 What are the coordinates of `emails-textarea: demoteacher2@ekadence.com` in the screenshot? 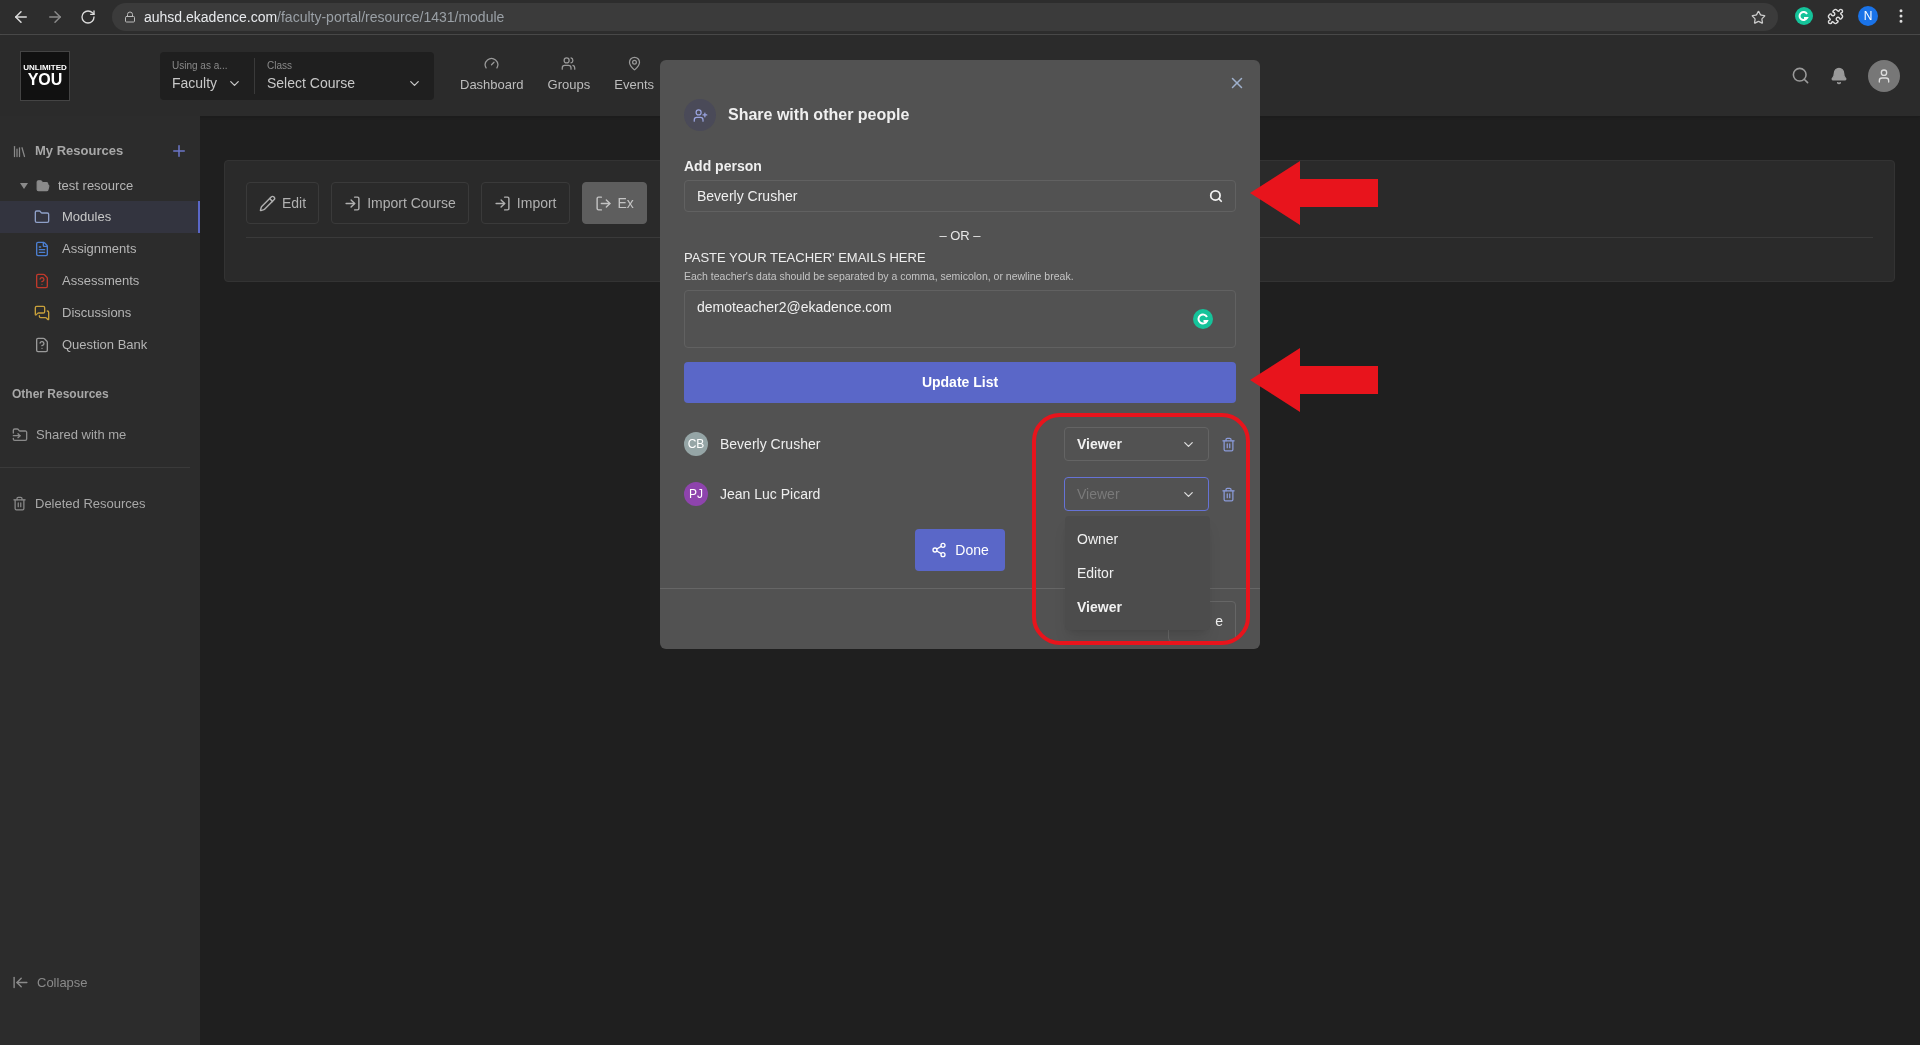 It's located at (960, 319).